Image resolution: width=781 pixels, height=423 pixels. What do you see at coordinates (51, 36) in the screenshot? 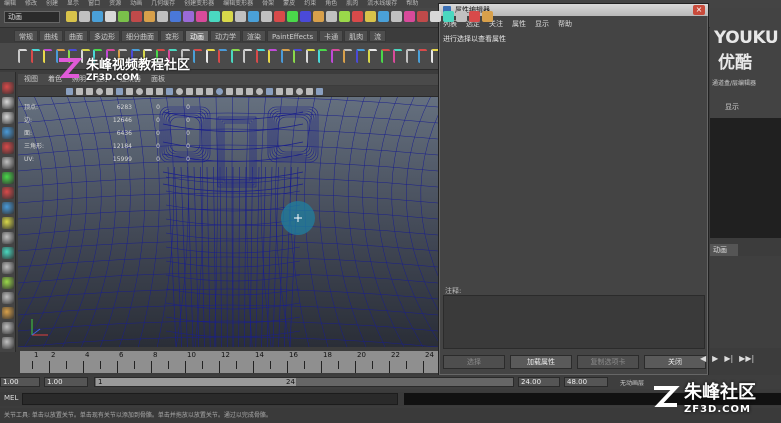
I see `shelf-tab: 曲线` at bounding box center [51, 36].